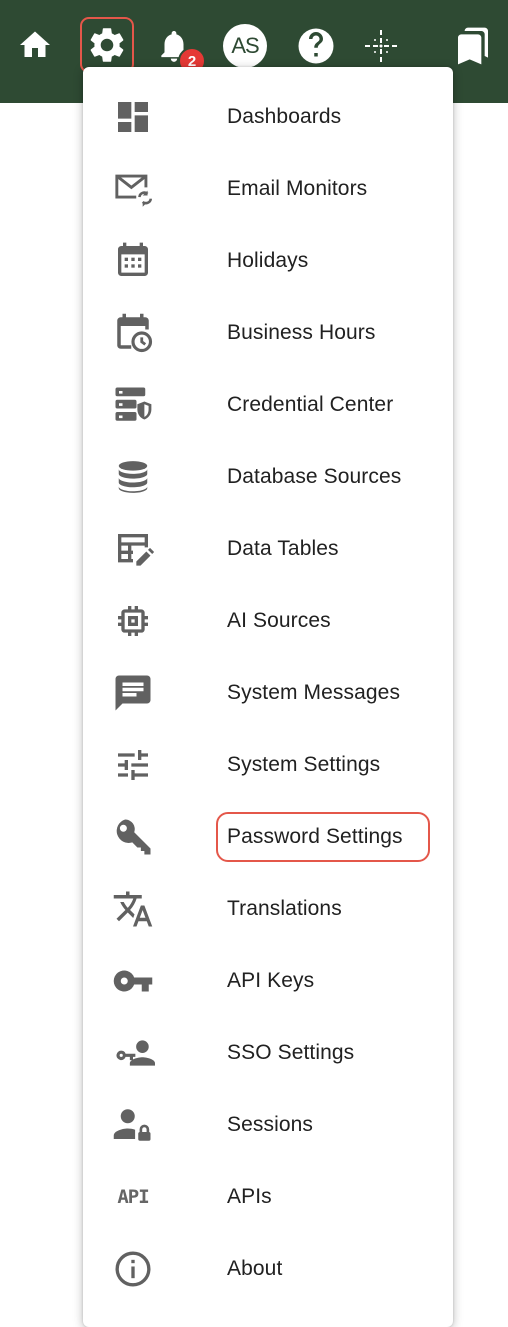 This screenshot has height=1327, width=508. I want to click on chip-icon, so click(133, 621).